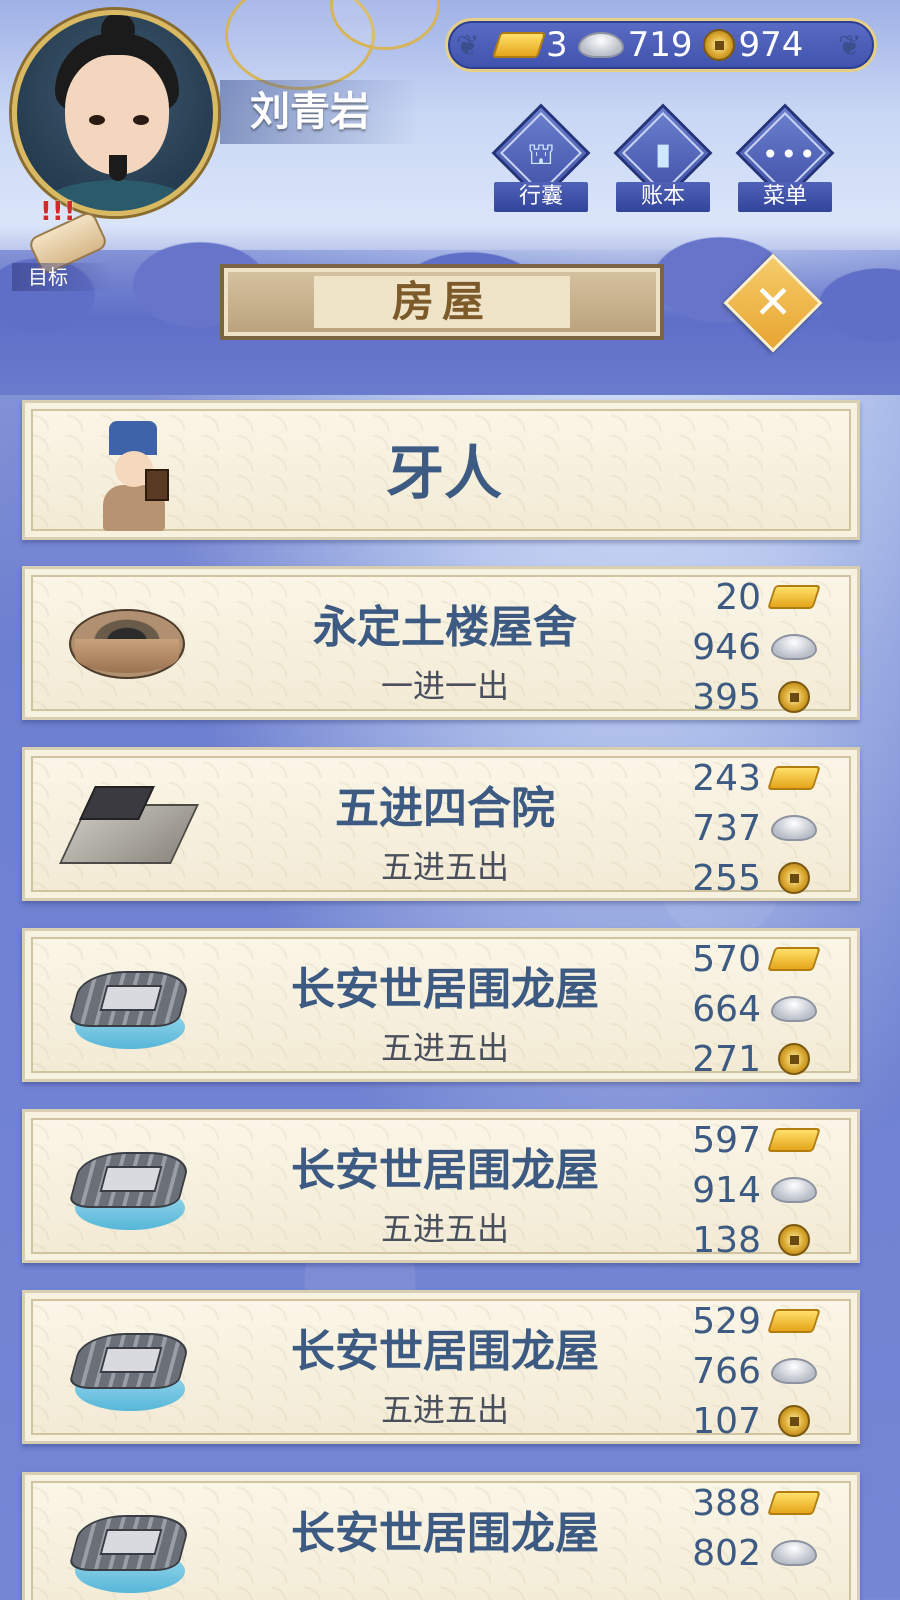  Describe the element at coordinates (445, 808) in the screenshot. I see `house-name: 五进四合院` at that location.